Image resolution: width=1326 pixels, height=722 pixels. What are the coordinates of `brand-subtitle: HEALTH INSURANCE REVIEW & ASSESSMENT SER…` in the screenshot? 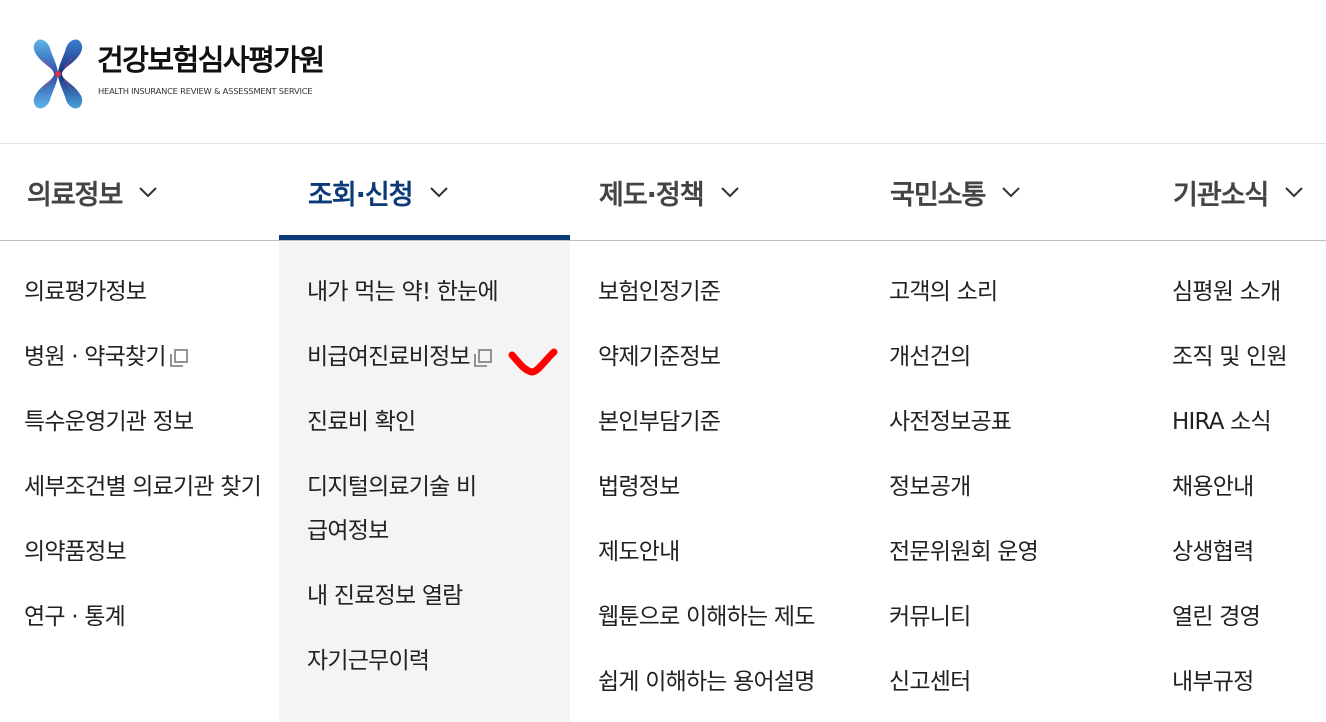 It's located at (205, 91).